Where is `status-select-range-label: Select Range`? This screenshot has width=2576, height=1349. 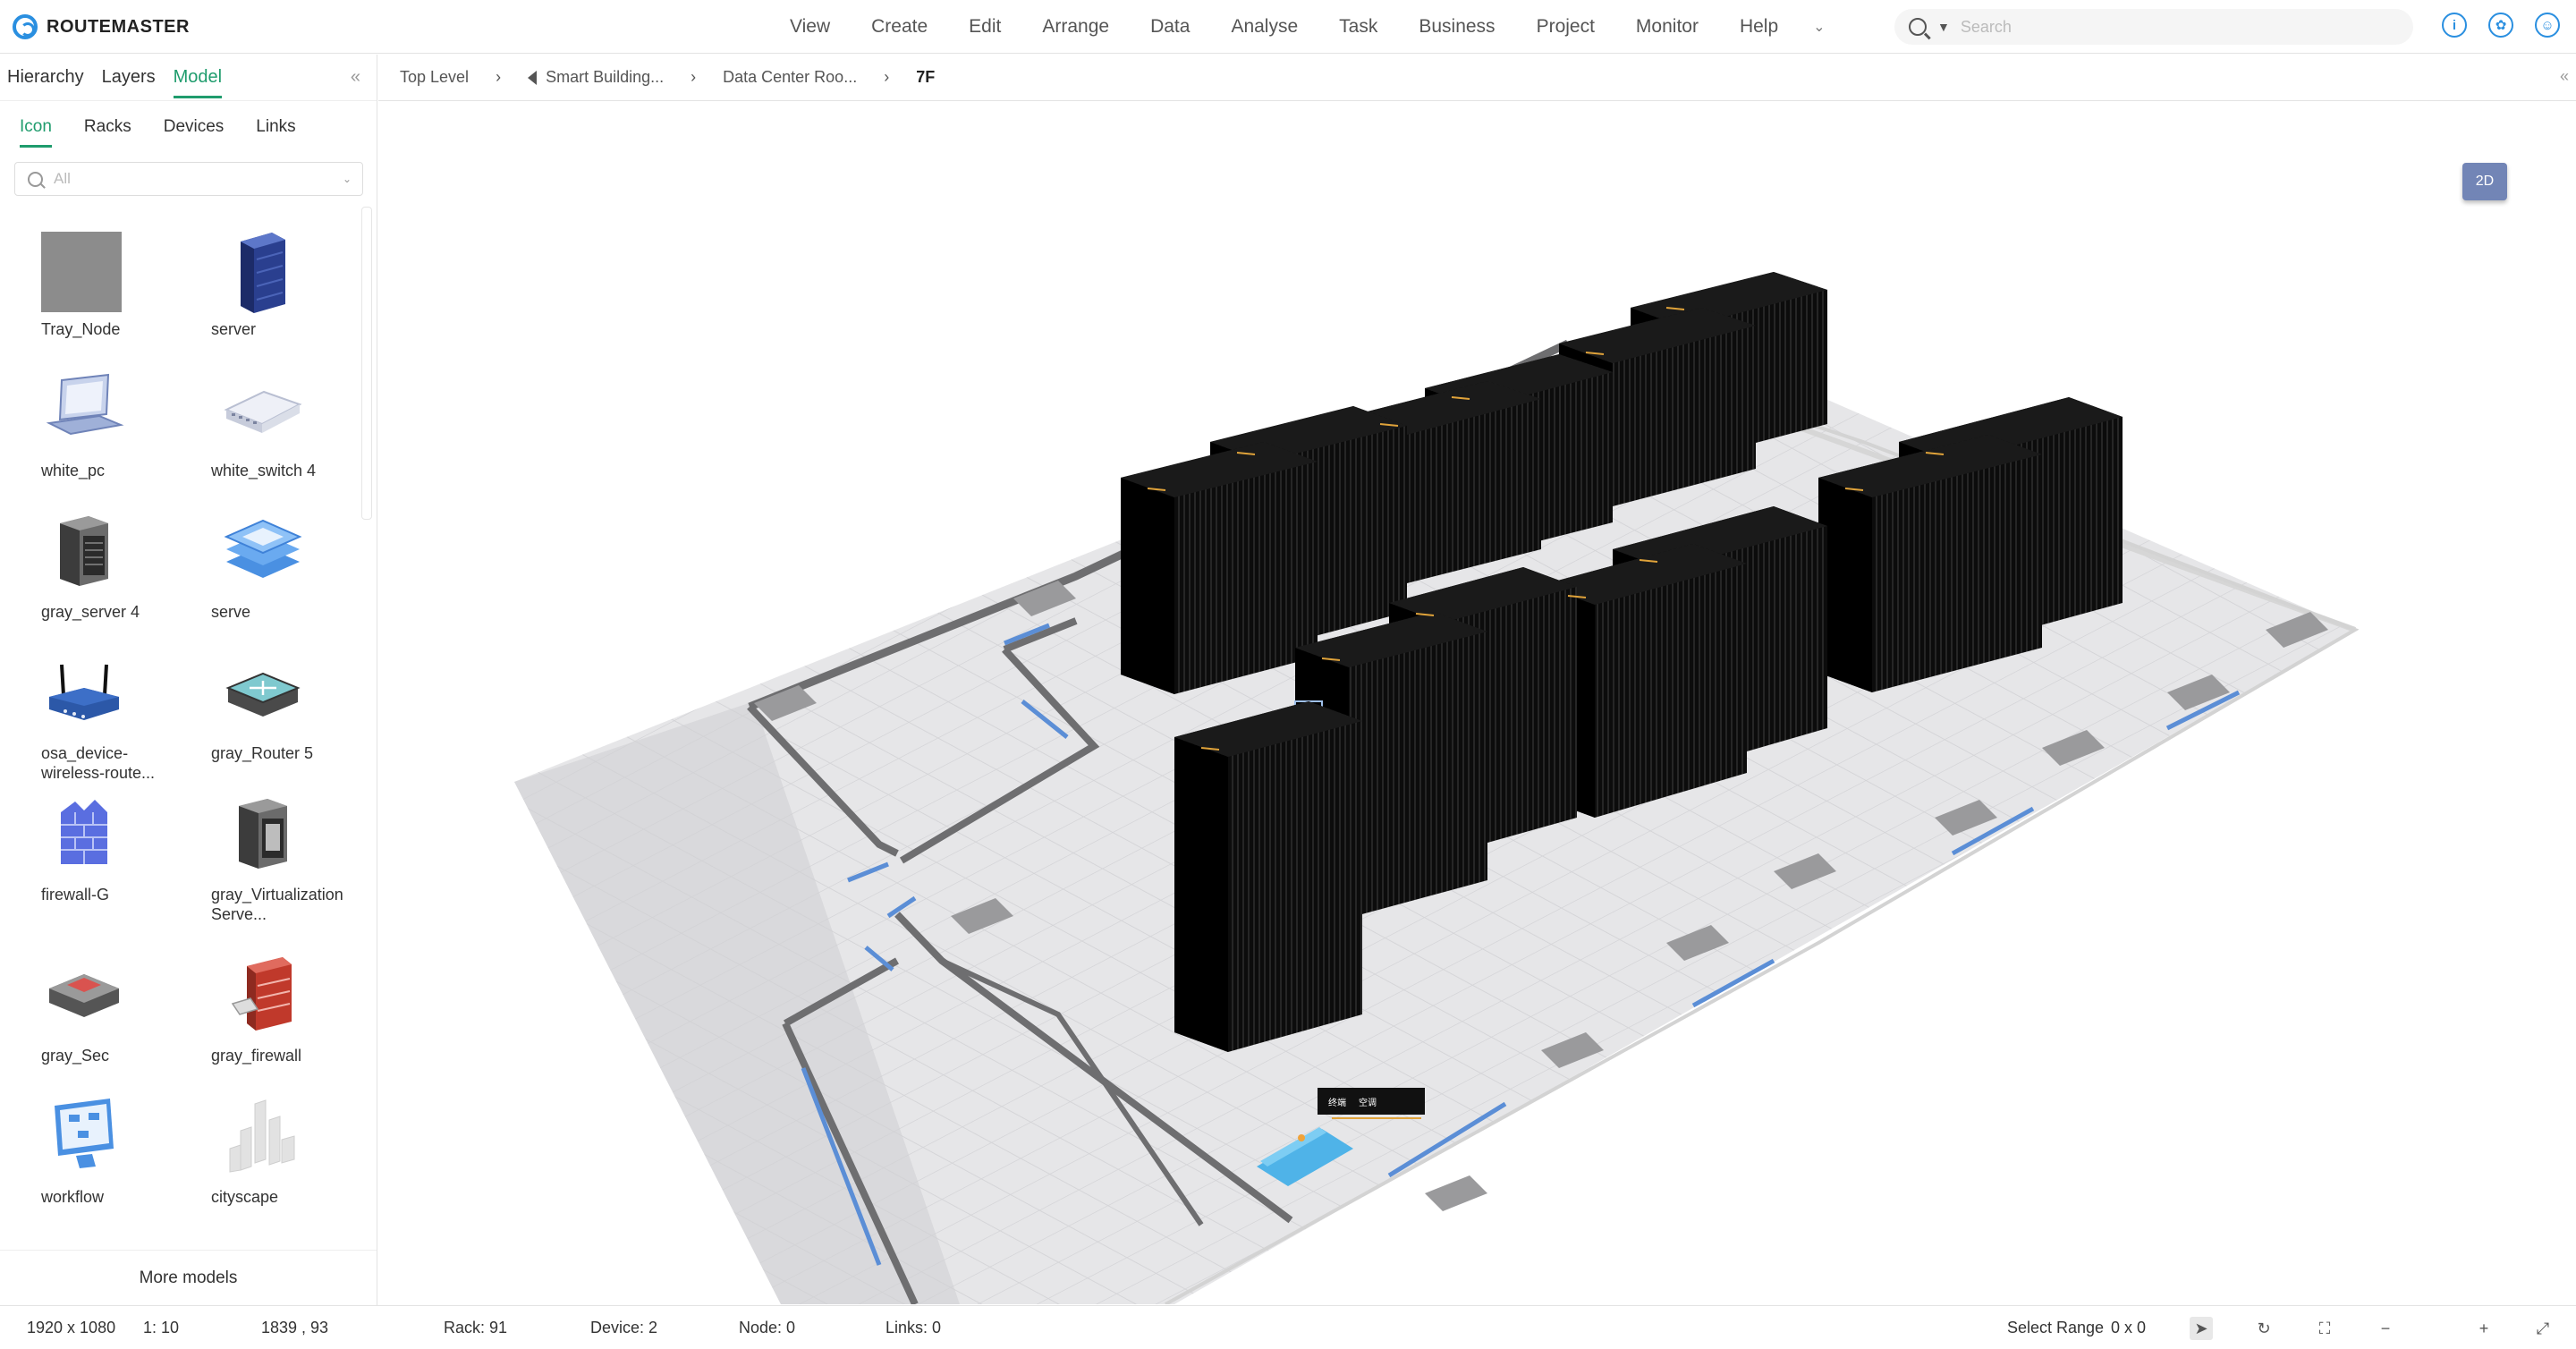 status-select-range-label: Select Range is located at coordinates (2056, 1327).